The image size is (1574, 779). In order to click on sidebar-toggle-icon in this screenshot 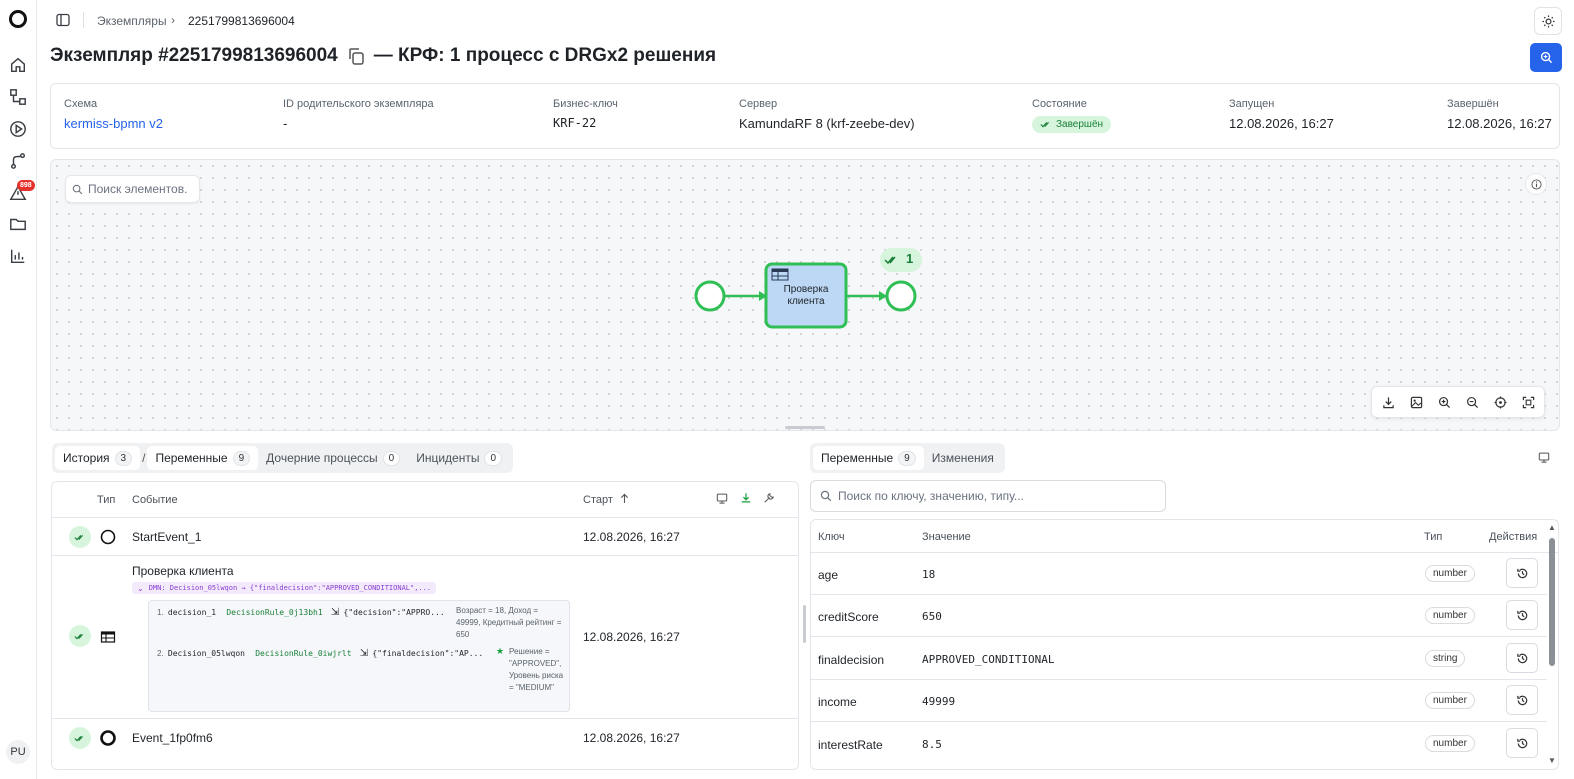, I will do `click(63, 20)`.